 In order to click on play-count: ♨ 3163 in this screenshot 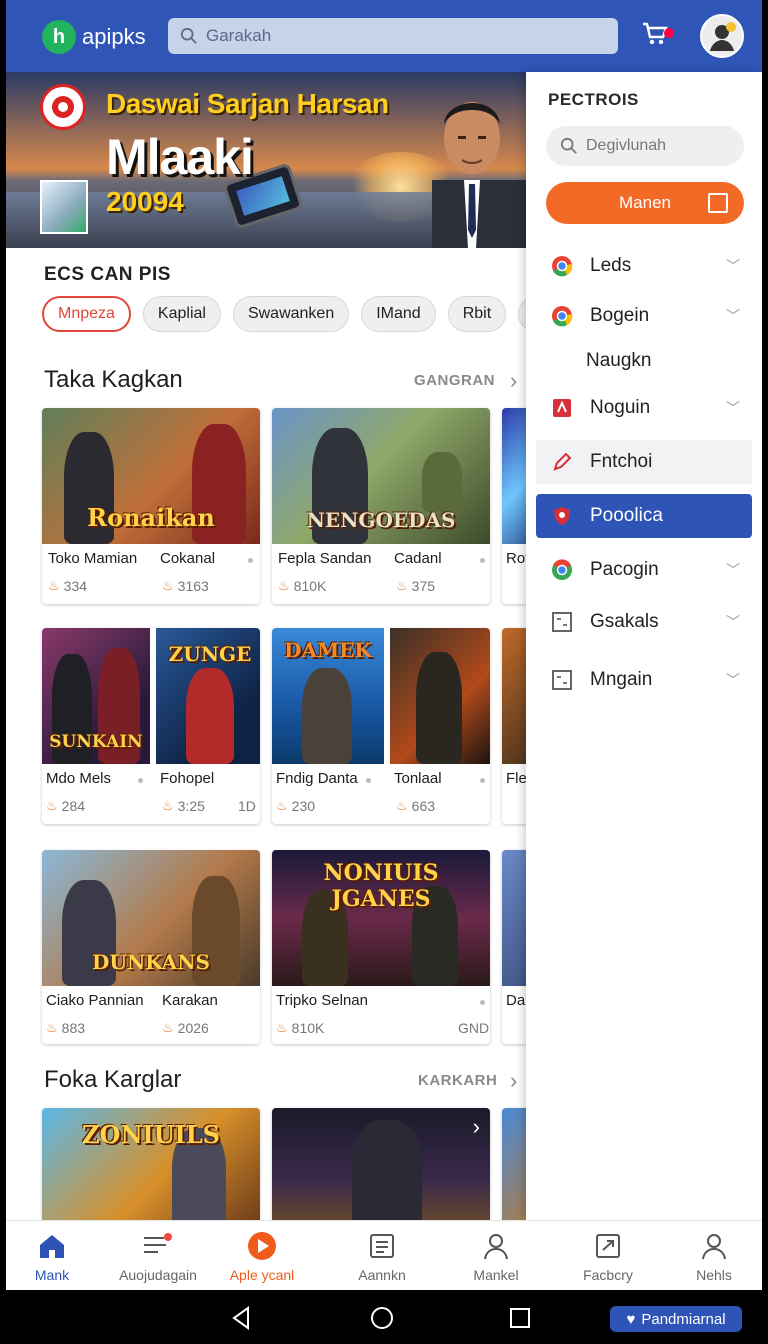, I will do `click(185, 586)`.